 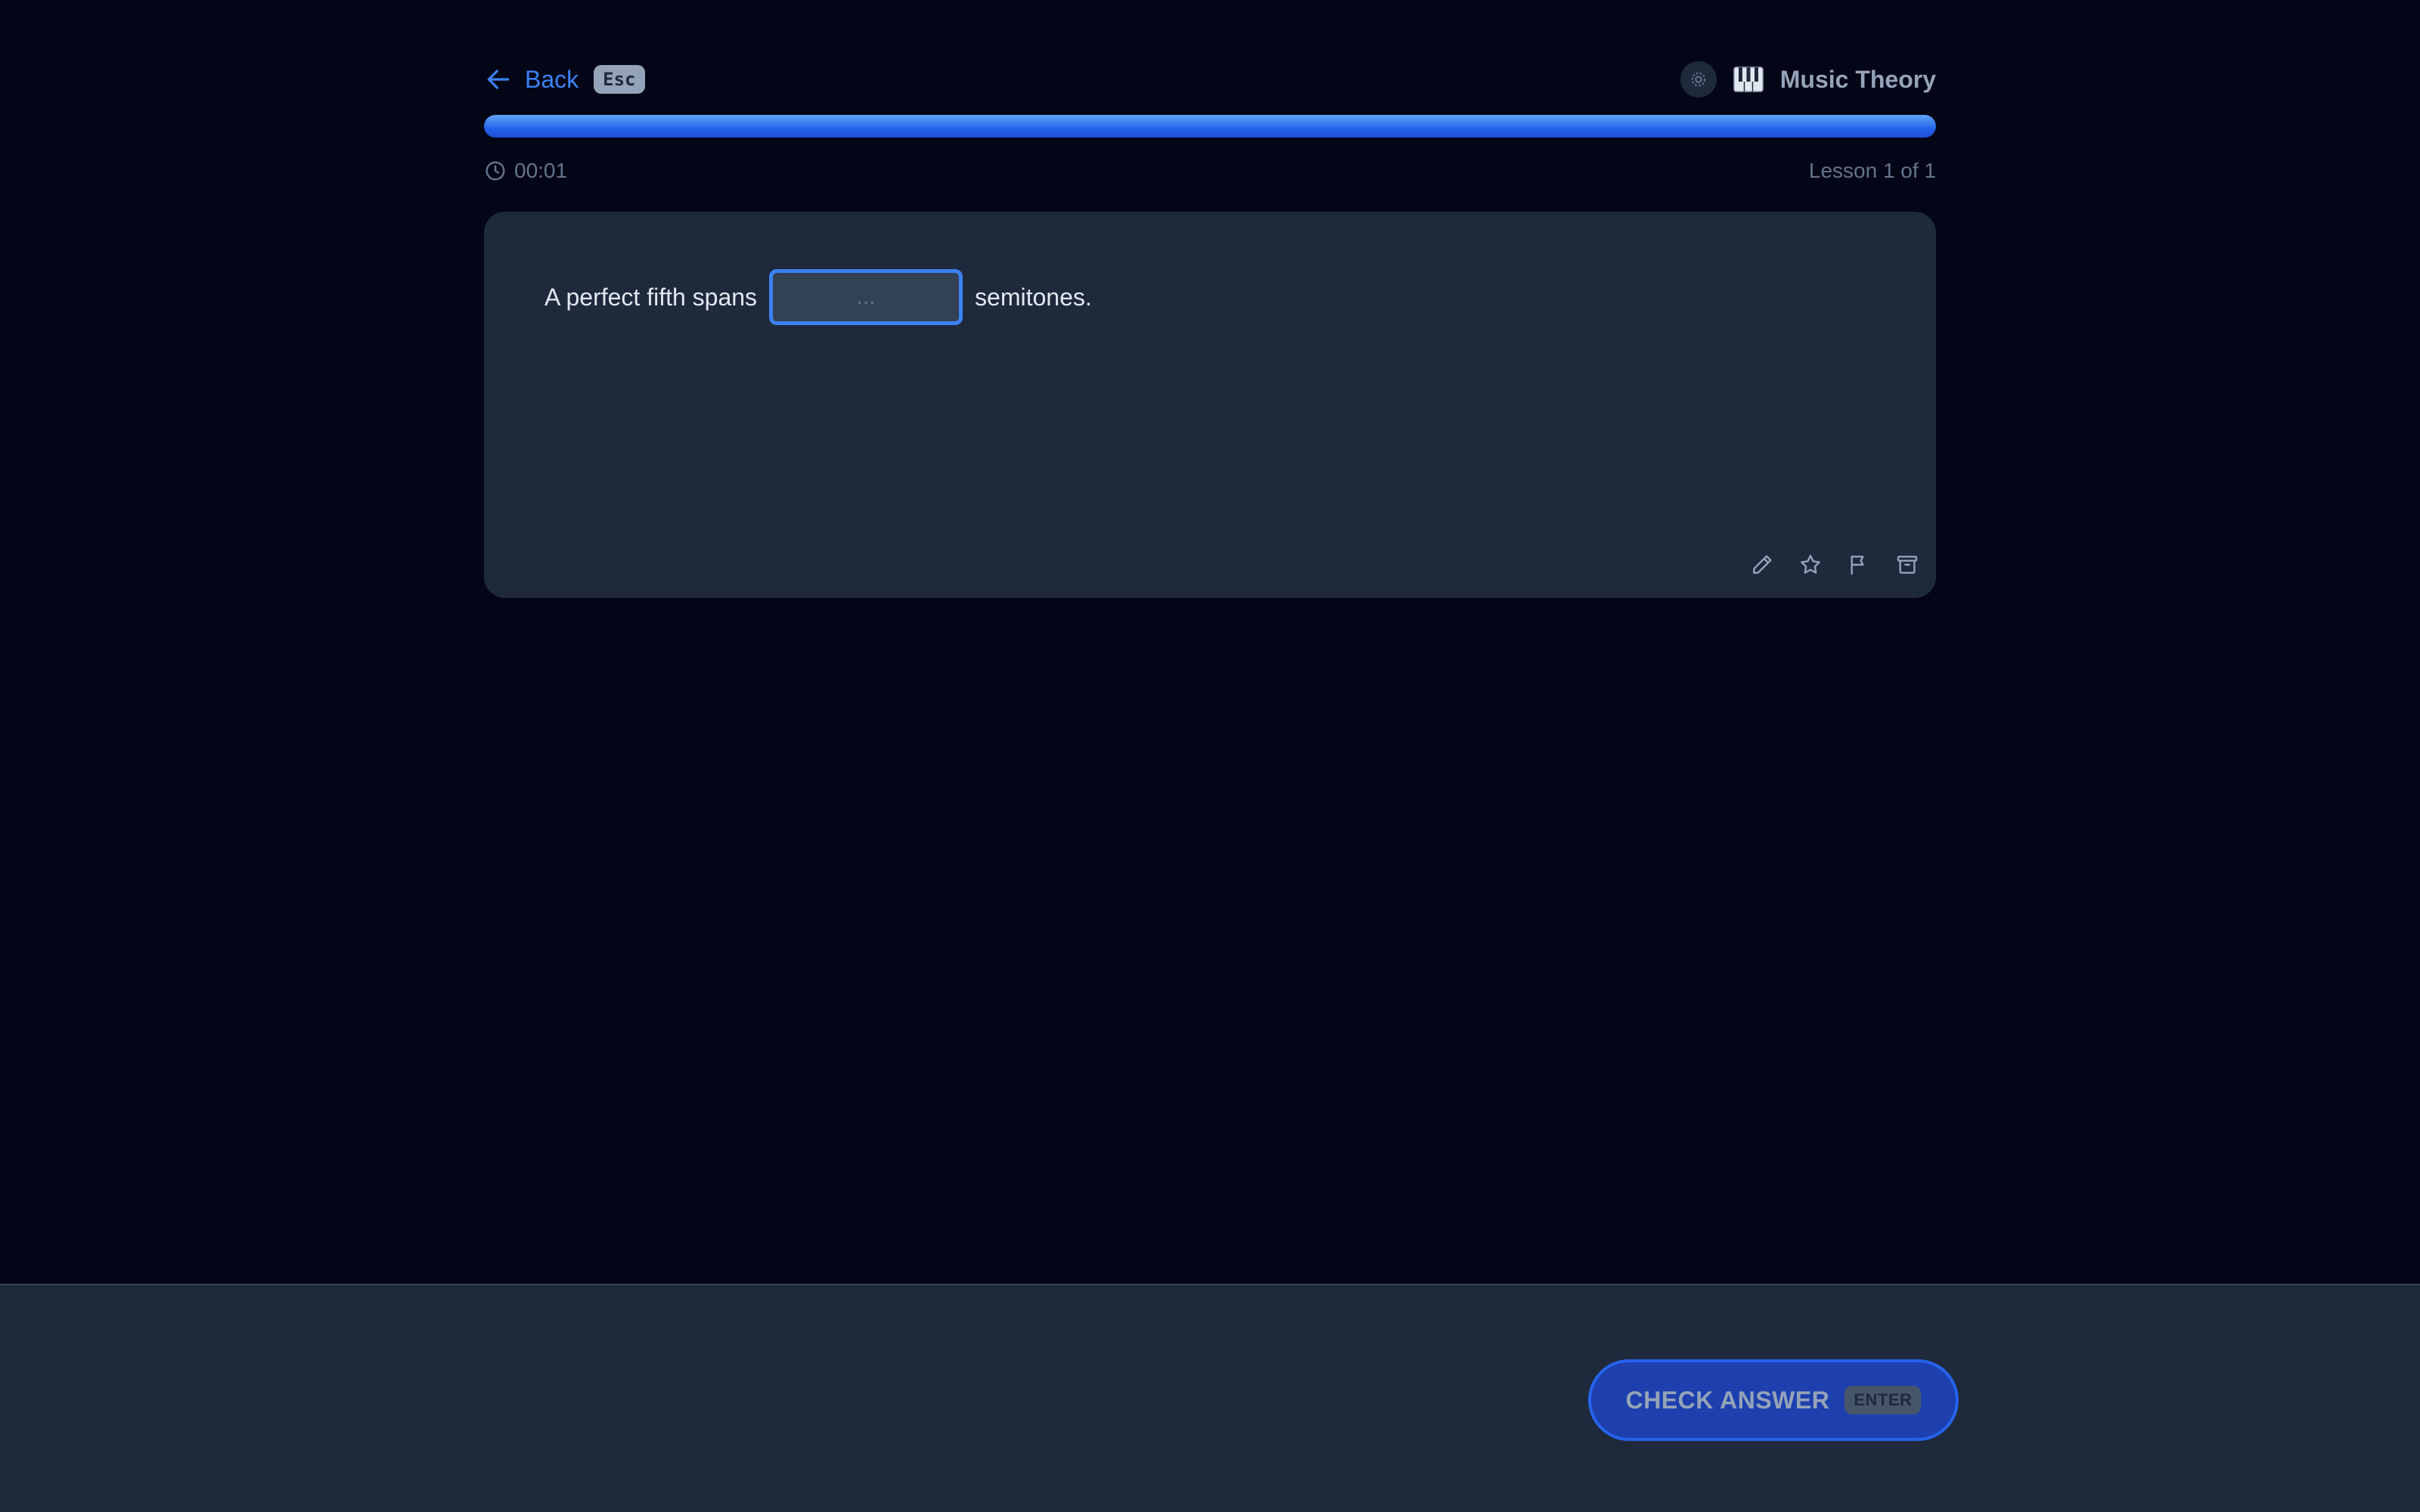 I want to click on edit-icon, so click(x=1762, y=564).